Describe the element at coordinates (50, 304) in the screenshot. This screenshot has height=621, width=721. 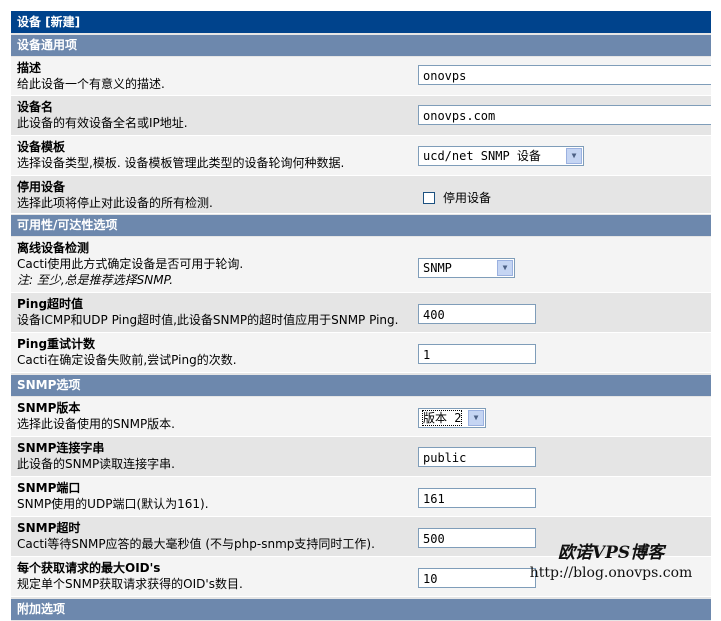
I see `field-label: Ping超时值` at that location.